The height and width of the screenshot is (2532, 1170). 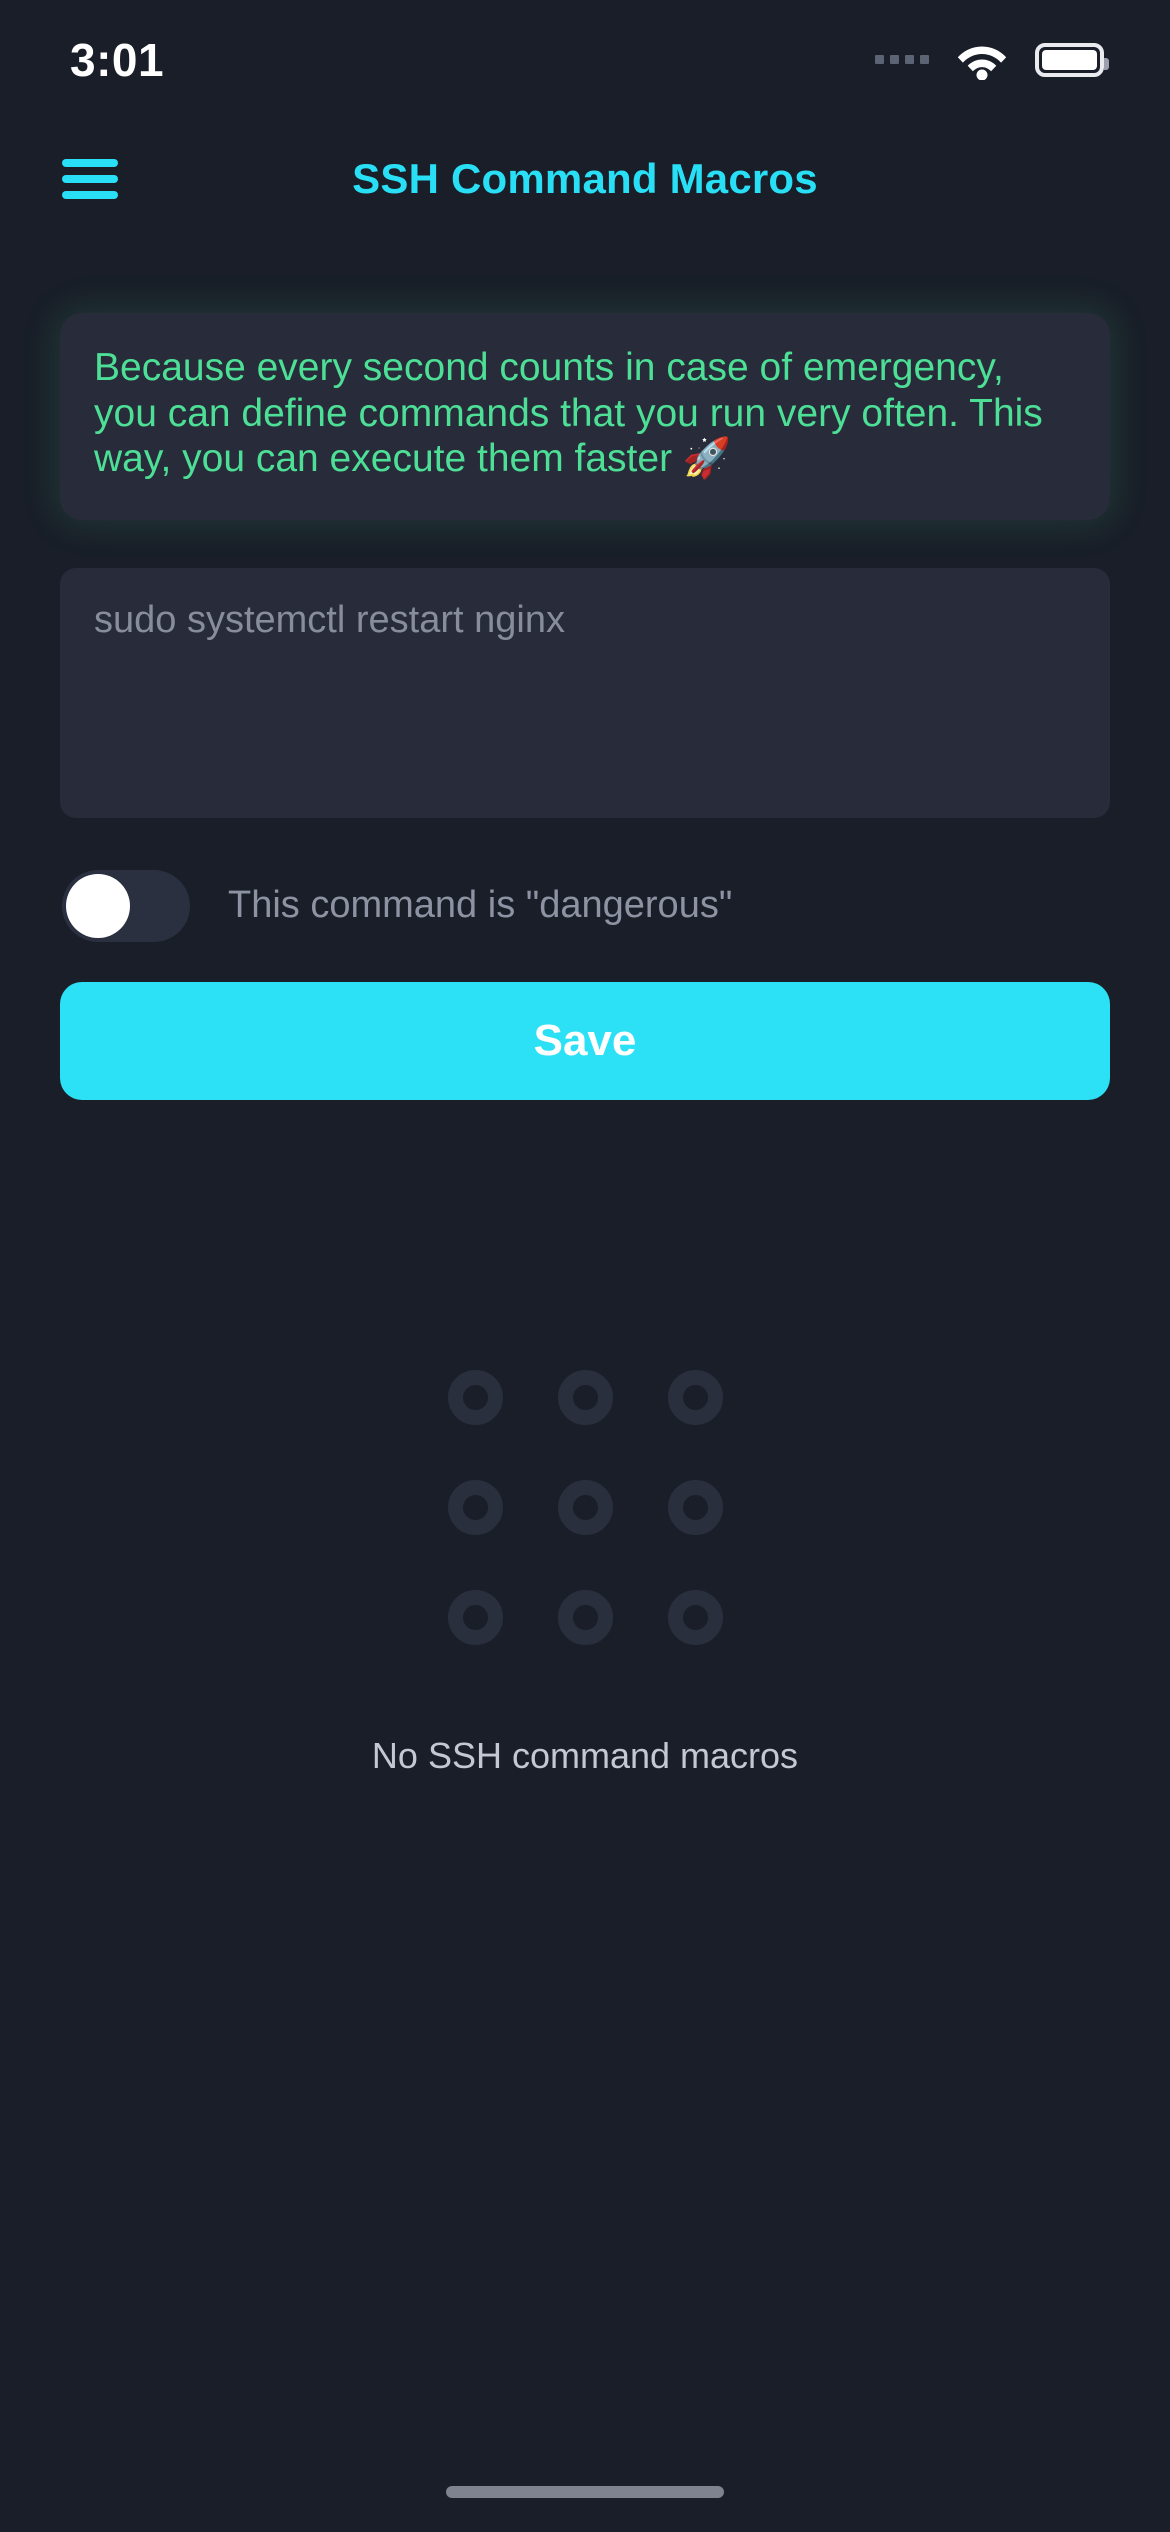 What do you see at coordinates (1072, 60) in the screenshot?
I see `battery-full-icon` at bounding box center [1072, 60].